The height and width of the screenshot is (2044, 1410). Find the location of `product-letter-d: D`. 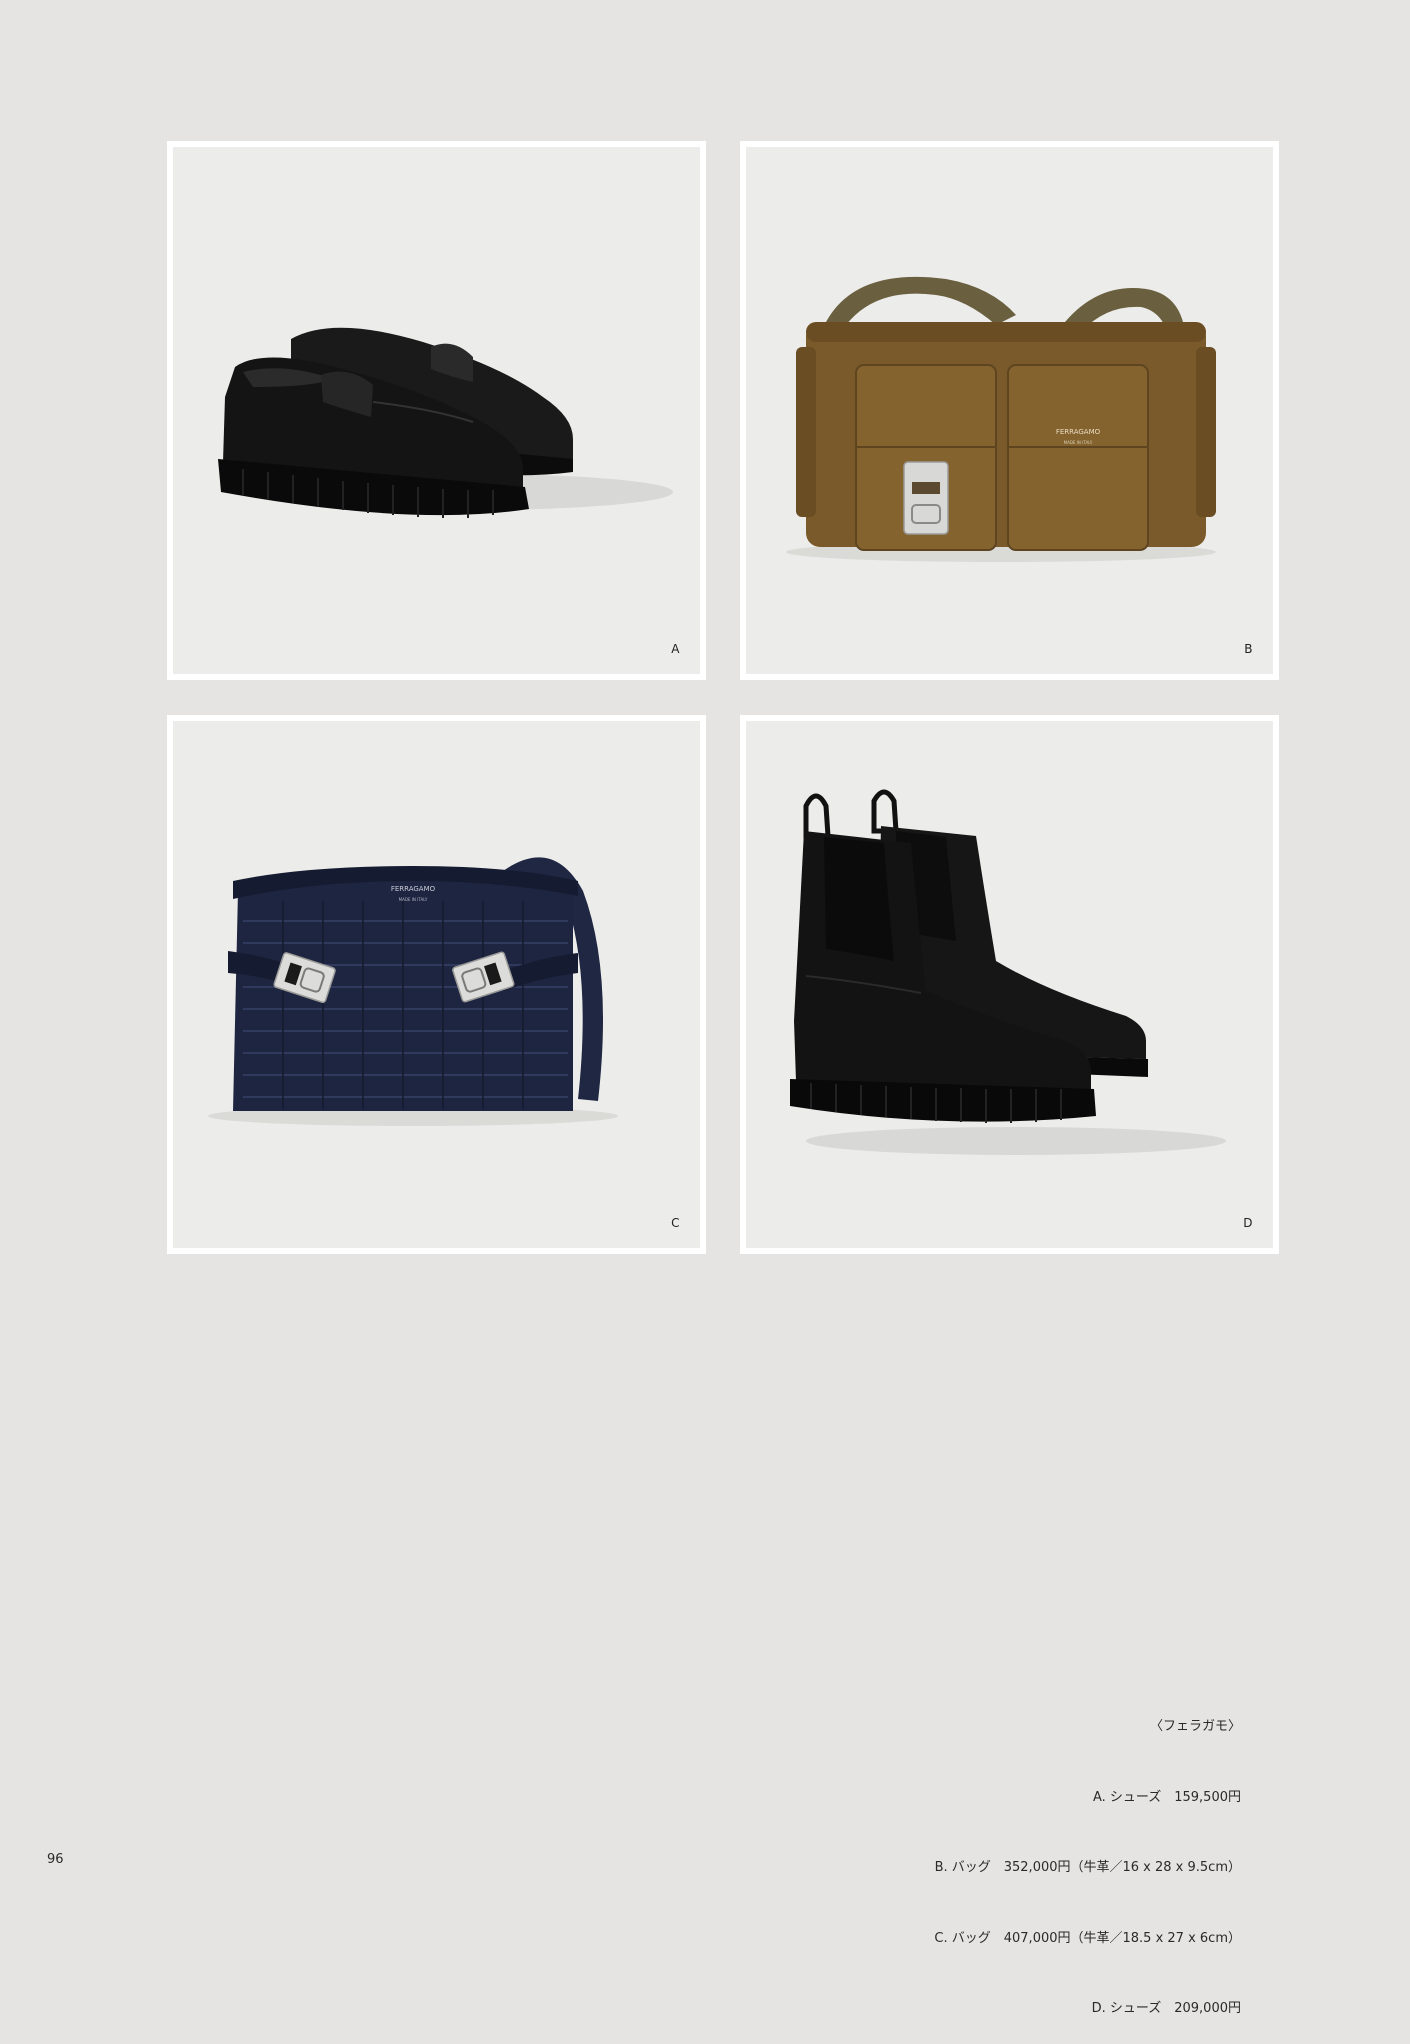

product-letter-d: D is located at coordinates (1248, 1223).